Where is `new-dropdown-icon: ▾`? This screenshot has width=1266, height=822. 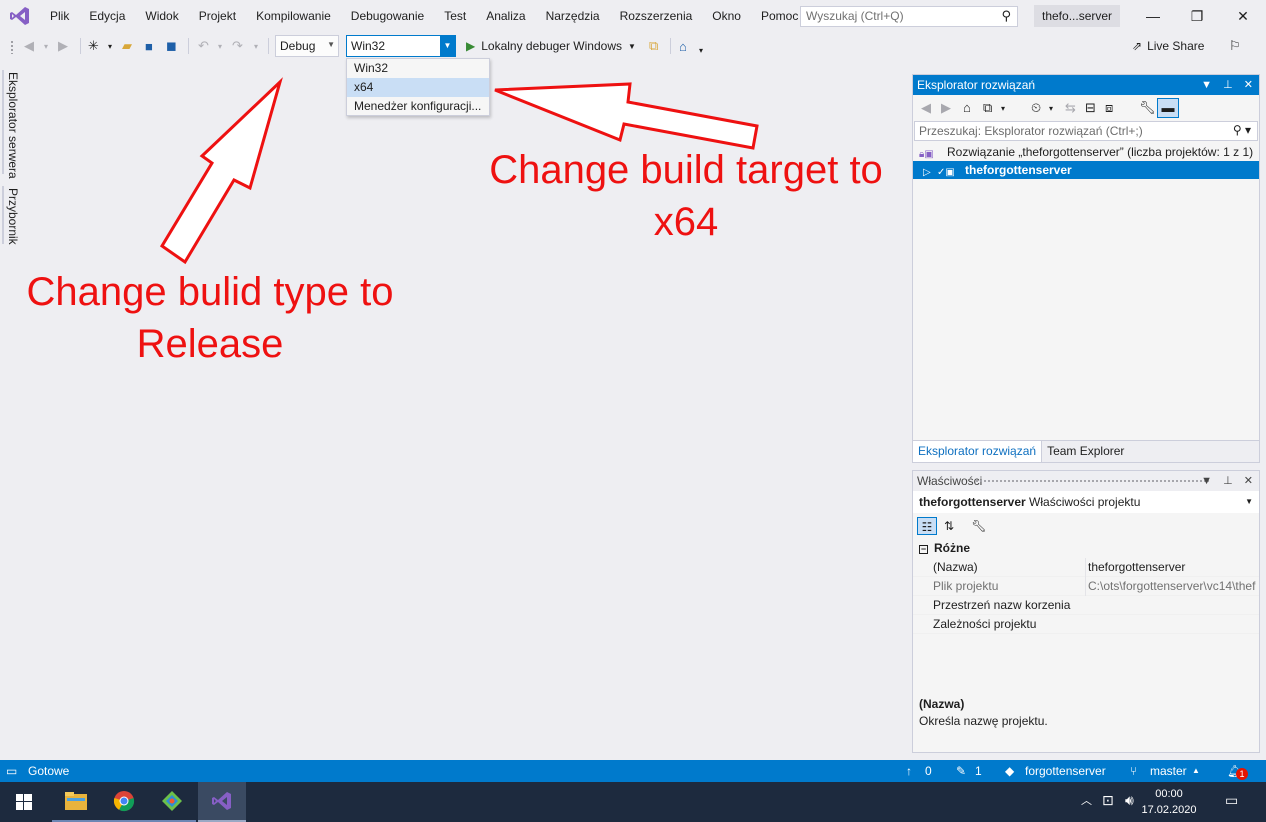
new-dropdown-icon: ▾ is located at coordinates (110, 46).